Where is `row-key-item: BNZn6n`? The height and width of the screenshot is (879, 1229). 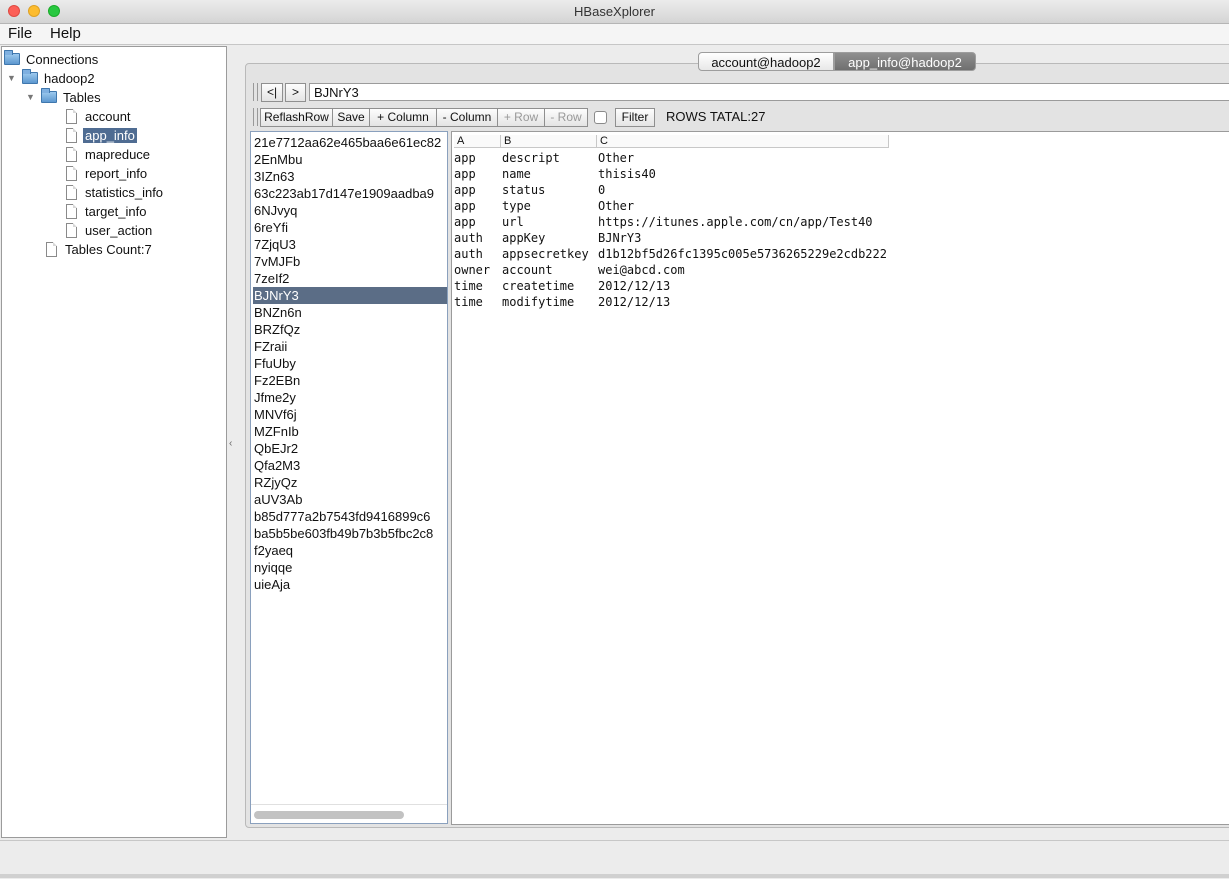 row-key-item: BNZn6n is located at coordinates (350, 312).